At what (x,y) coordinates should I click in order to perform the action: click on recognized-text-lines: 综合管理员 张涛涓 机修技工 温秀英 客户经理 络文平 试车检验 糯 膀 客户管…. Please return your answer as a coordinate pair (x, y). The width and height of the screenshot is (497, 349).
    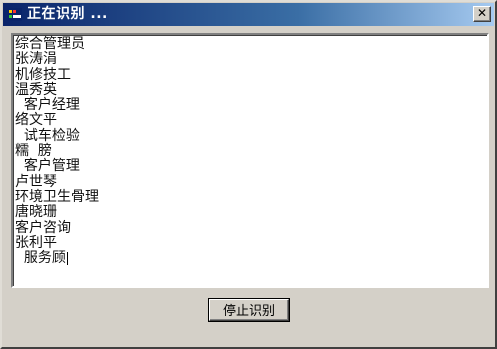
    Looking at the image, I should click on (57, 151).